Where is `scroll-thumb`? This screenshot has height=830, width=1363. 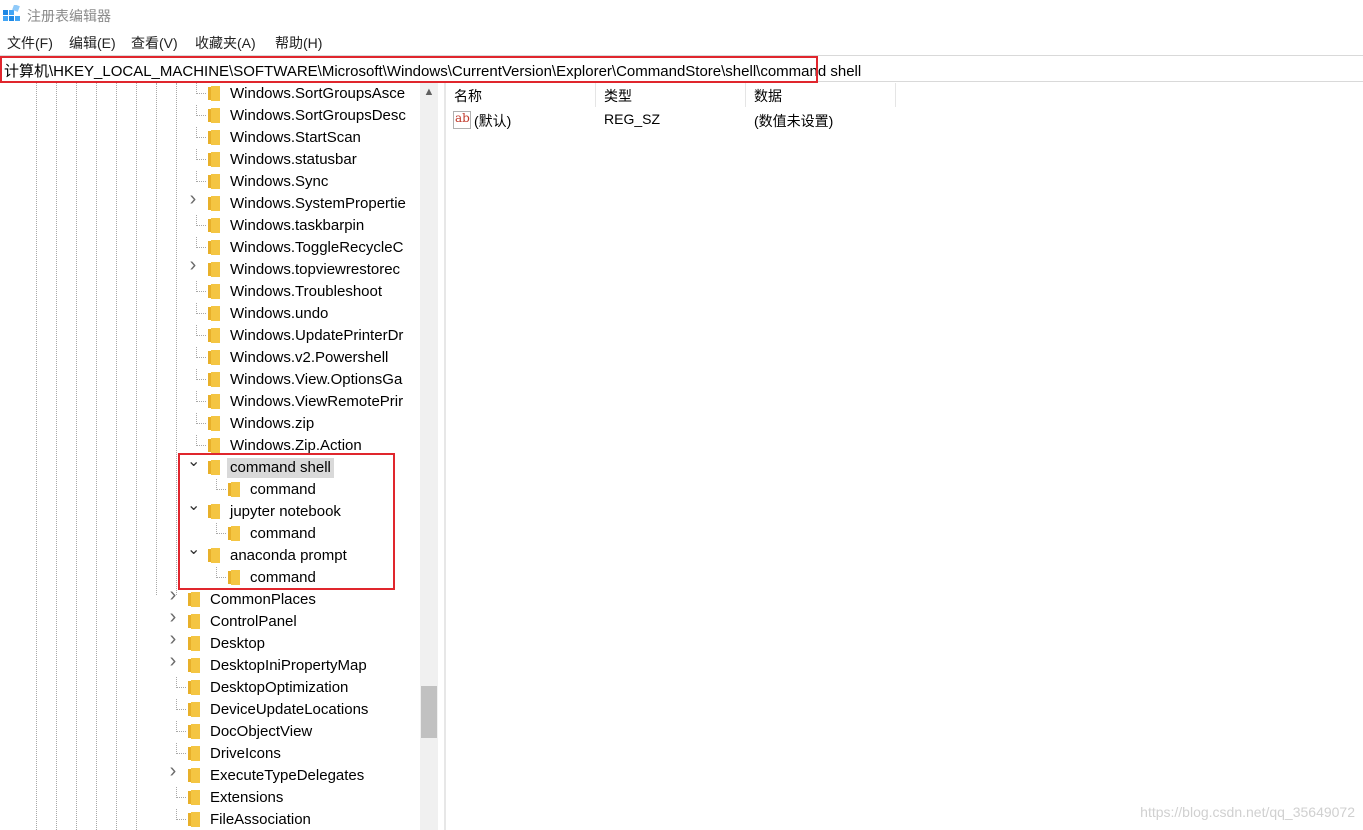
scroll-thumb is located at coordinates (429, 712).